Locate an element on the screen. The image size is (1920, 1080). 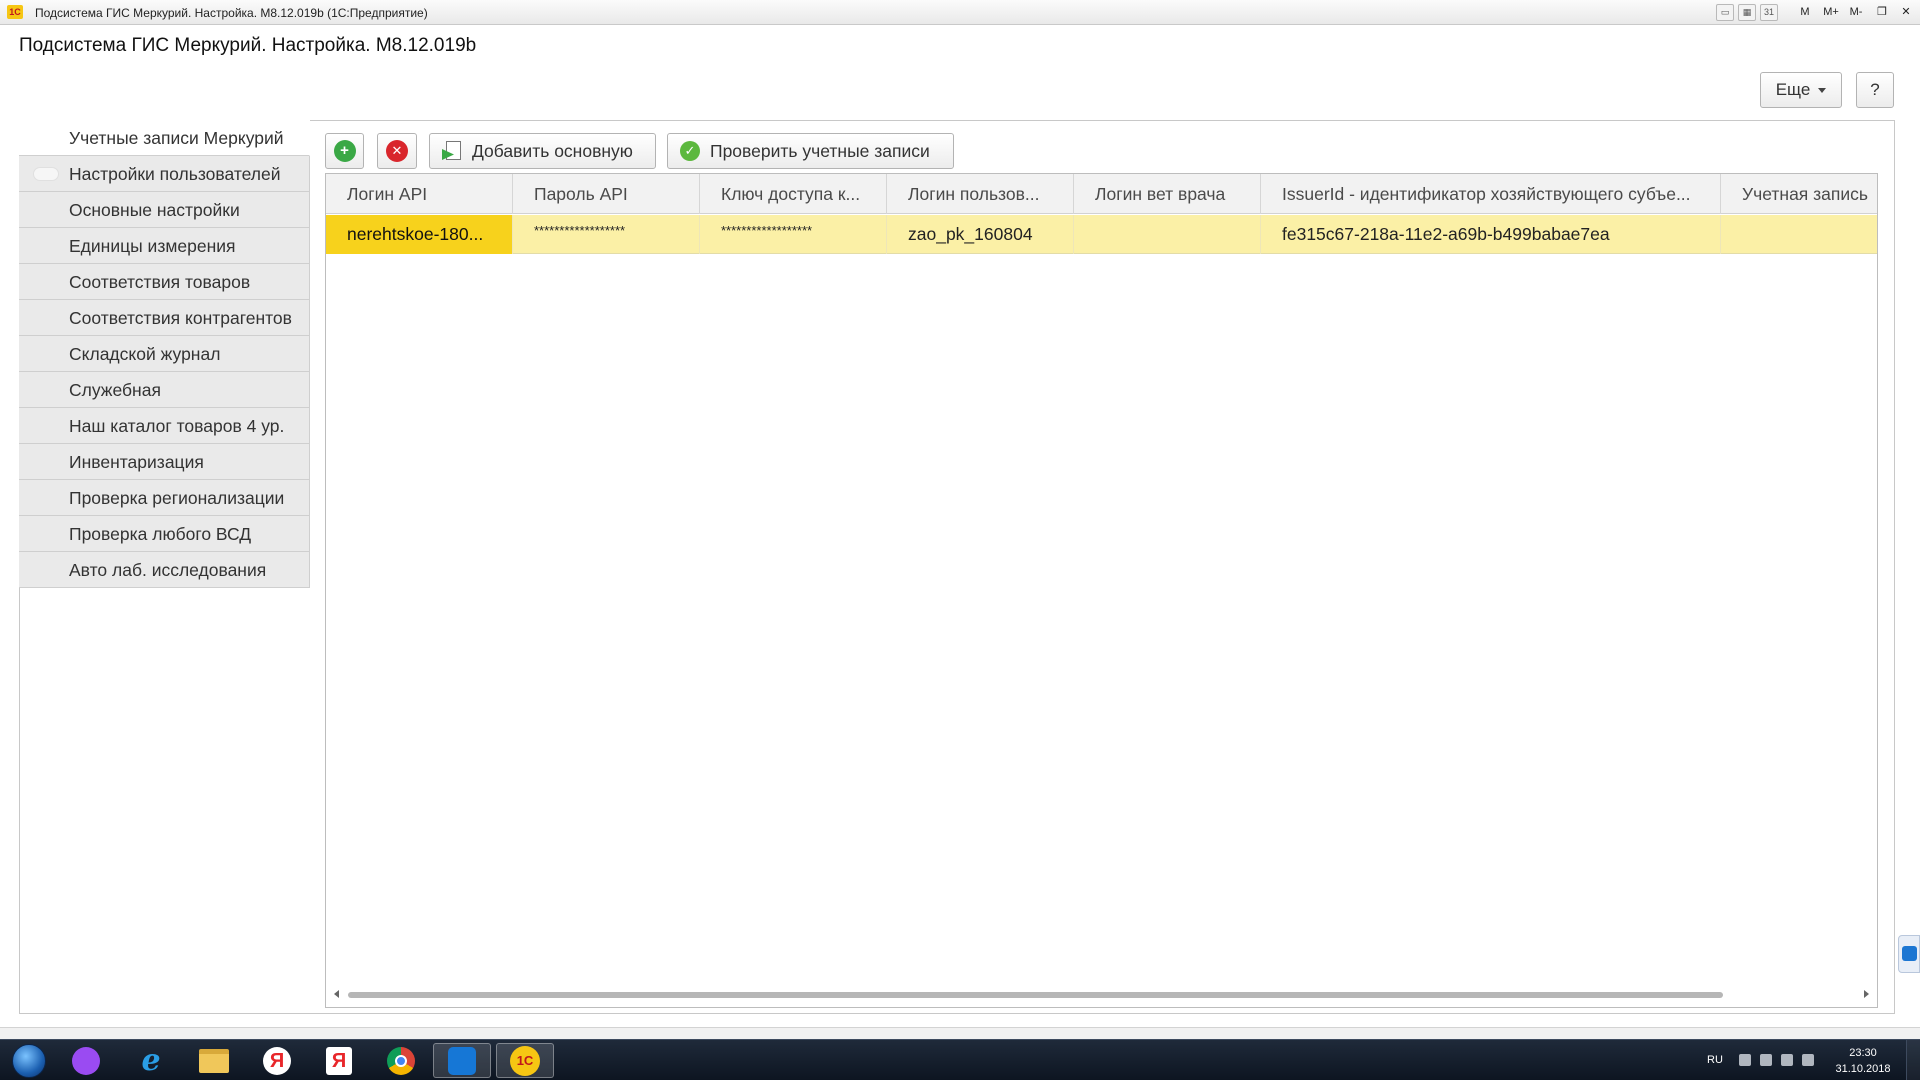
calculator-icon: ▦ is located at coordinates (1747, 12).